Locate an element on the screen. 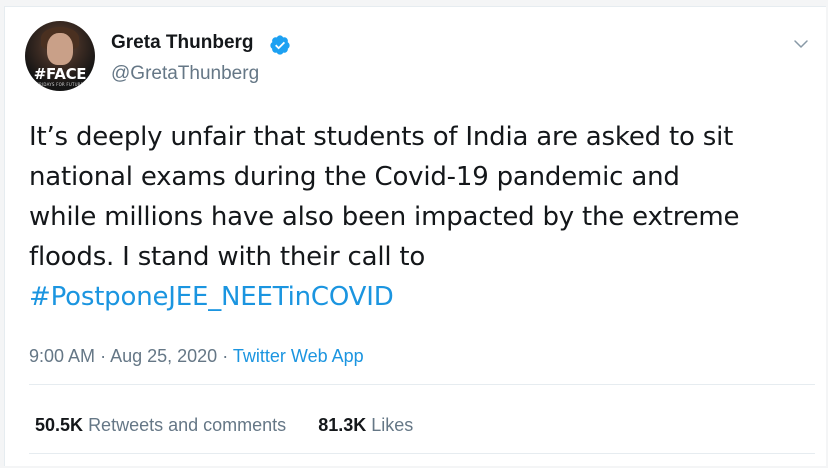 This screenshot has width=828, height=468. avatar-badge-subtext: FRIDAYS FOR FUTURE is located at coordinates (60, 84).